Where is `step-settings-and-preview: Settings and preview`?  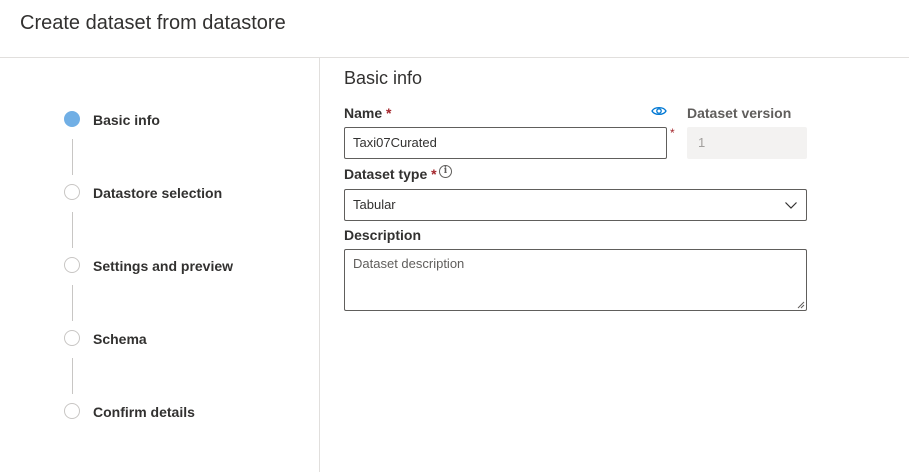 step-settings-and-preview: Settings and preview is located at coordinates (189, 265).